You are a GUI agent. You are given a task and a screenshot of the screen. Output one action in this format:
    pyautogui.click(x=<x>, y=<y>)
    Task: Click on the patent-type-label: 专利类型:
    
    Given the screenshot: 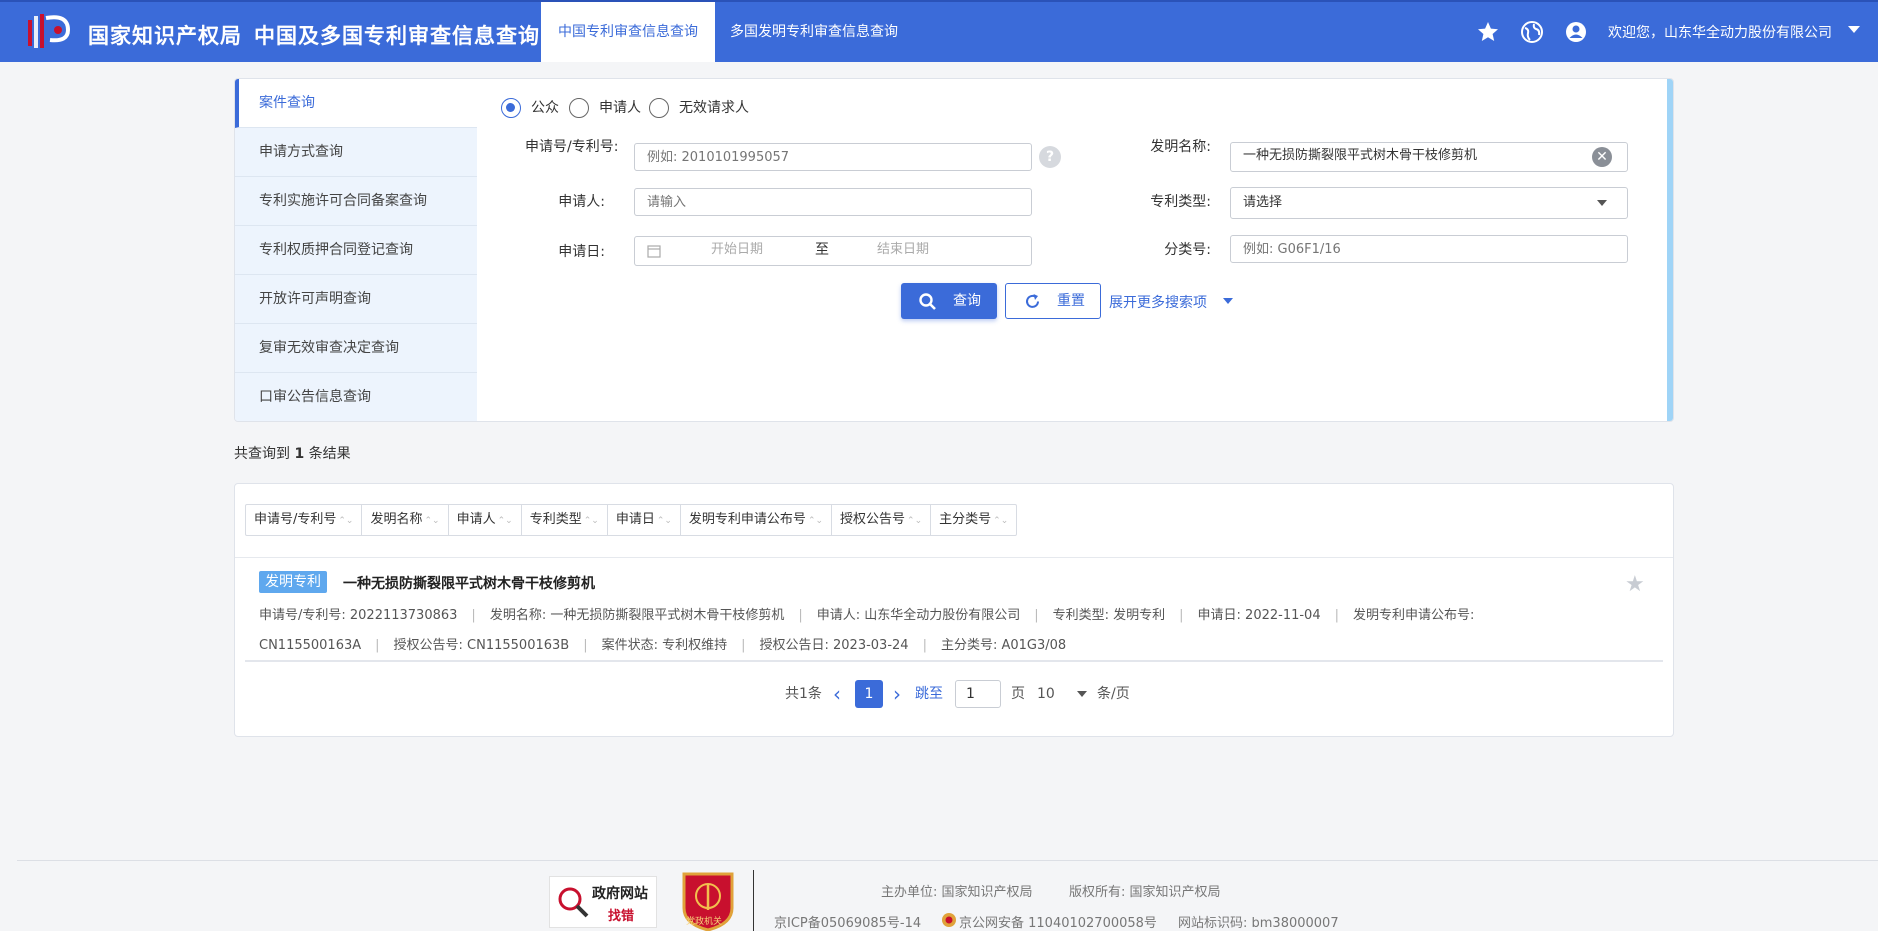 What is the action you would take?
    pyautogui.click(x=1180, y=202)
    